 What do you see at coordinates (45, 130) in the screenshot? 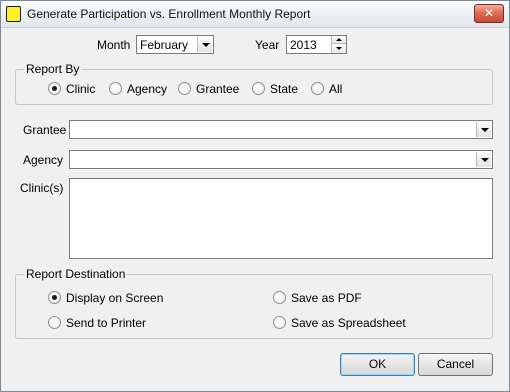
I see `grantee-label: Grantee` at bounding box center [45, 130].